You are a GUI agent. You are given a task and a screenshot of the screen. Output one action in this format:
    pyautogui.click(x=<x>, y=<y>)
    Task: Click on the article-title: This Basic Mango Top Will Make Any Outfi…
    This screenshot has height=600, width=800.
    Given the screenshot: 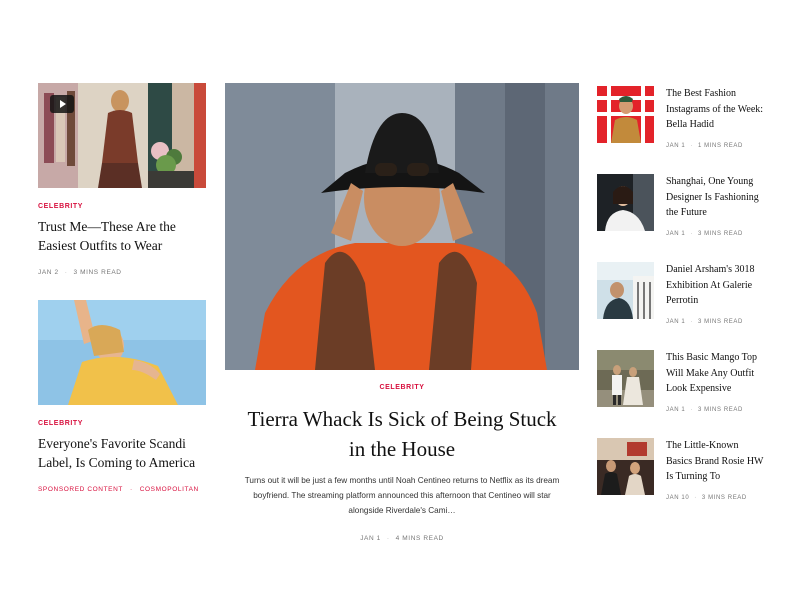 What is the action you would take?
    pyautogui.click(x=716, y=373)
    